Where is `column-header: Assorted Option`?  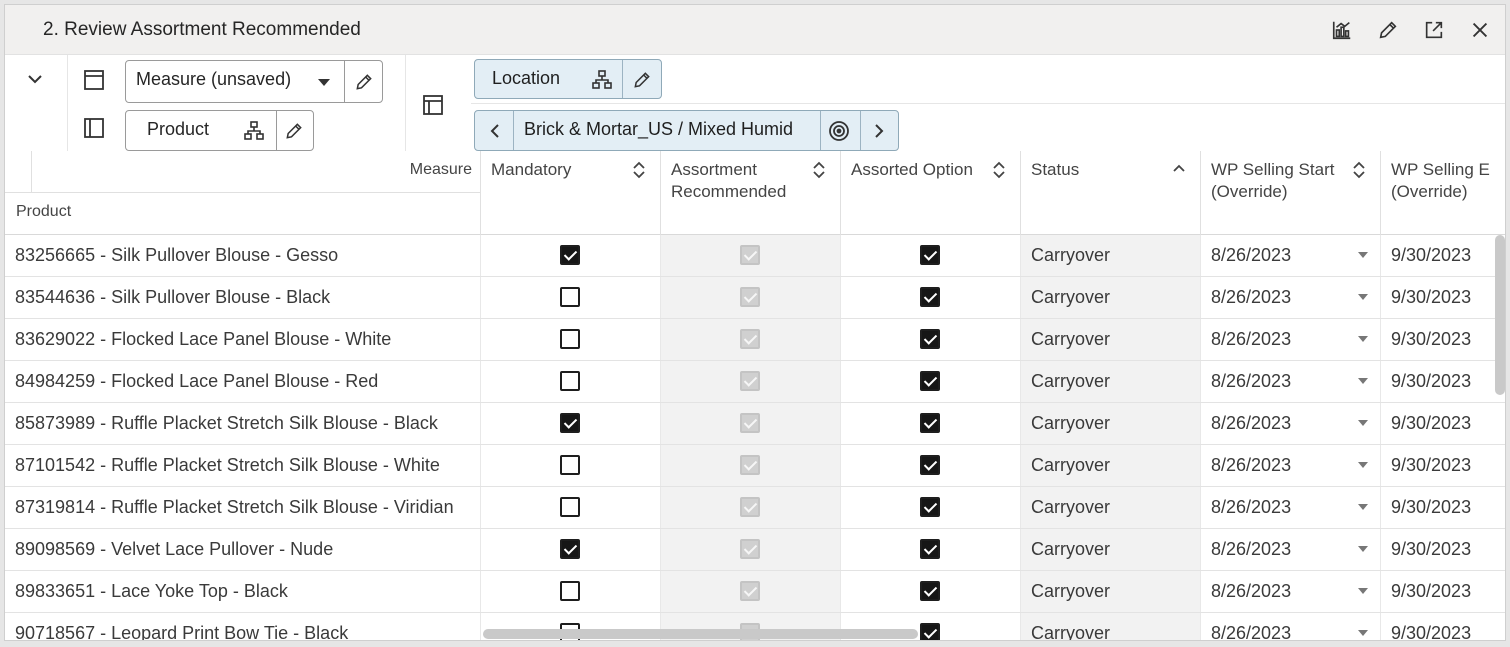 column-header: Assorted Option is located at coordinates (931, 193).